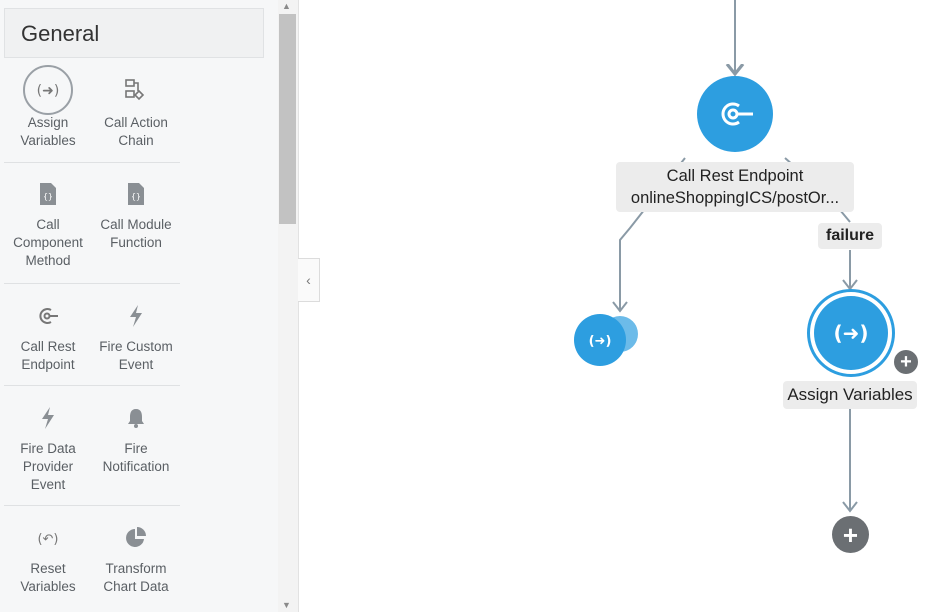  Describe the element at coordinates (48, 577) in the screenshot. I see `palette-item-label: Reset Variables` at that location.